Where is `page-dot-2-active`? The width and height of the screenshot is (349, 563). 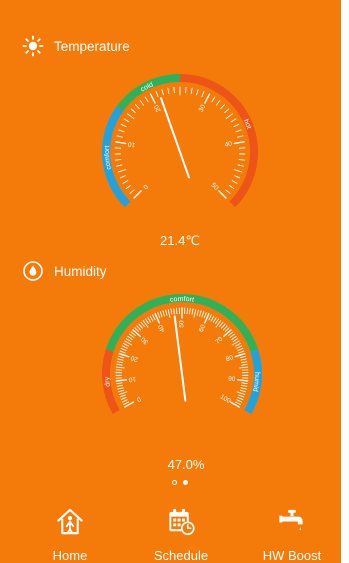
page-dot-2-active is located at coordinates (185, 482).